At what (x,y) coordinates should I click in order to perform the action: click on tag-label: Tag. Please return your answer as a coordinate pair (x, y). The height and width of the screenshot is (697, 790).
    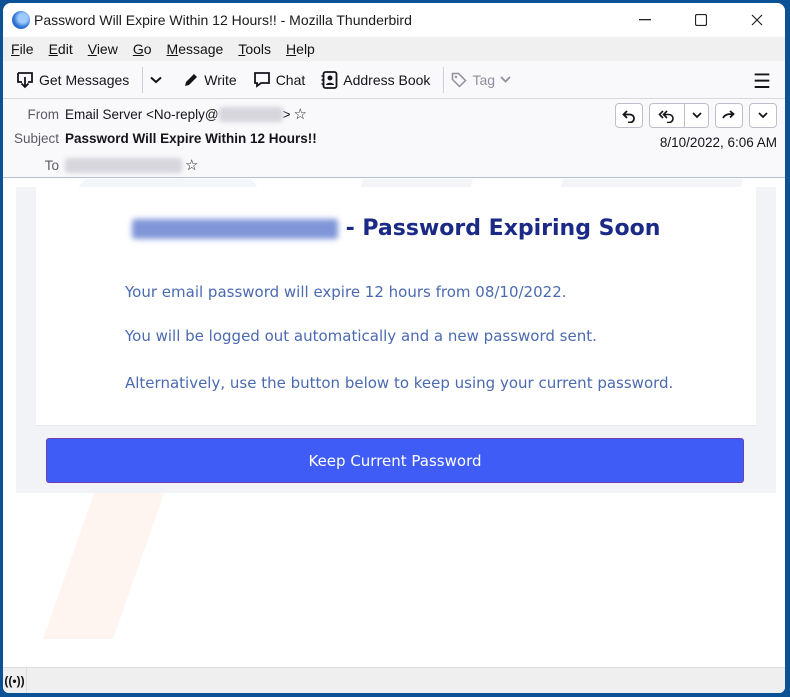
    Looking at the image, I should click on (484, 79).